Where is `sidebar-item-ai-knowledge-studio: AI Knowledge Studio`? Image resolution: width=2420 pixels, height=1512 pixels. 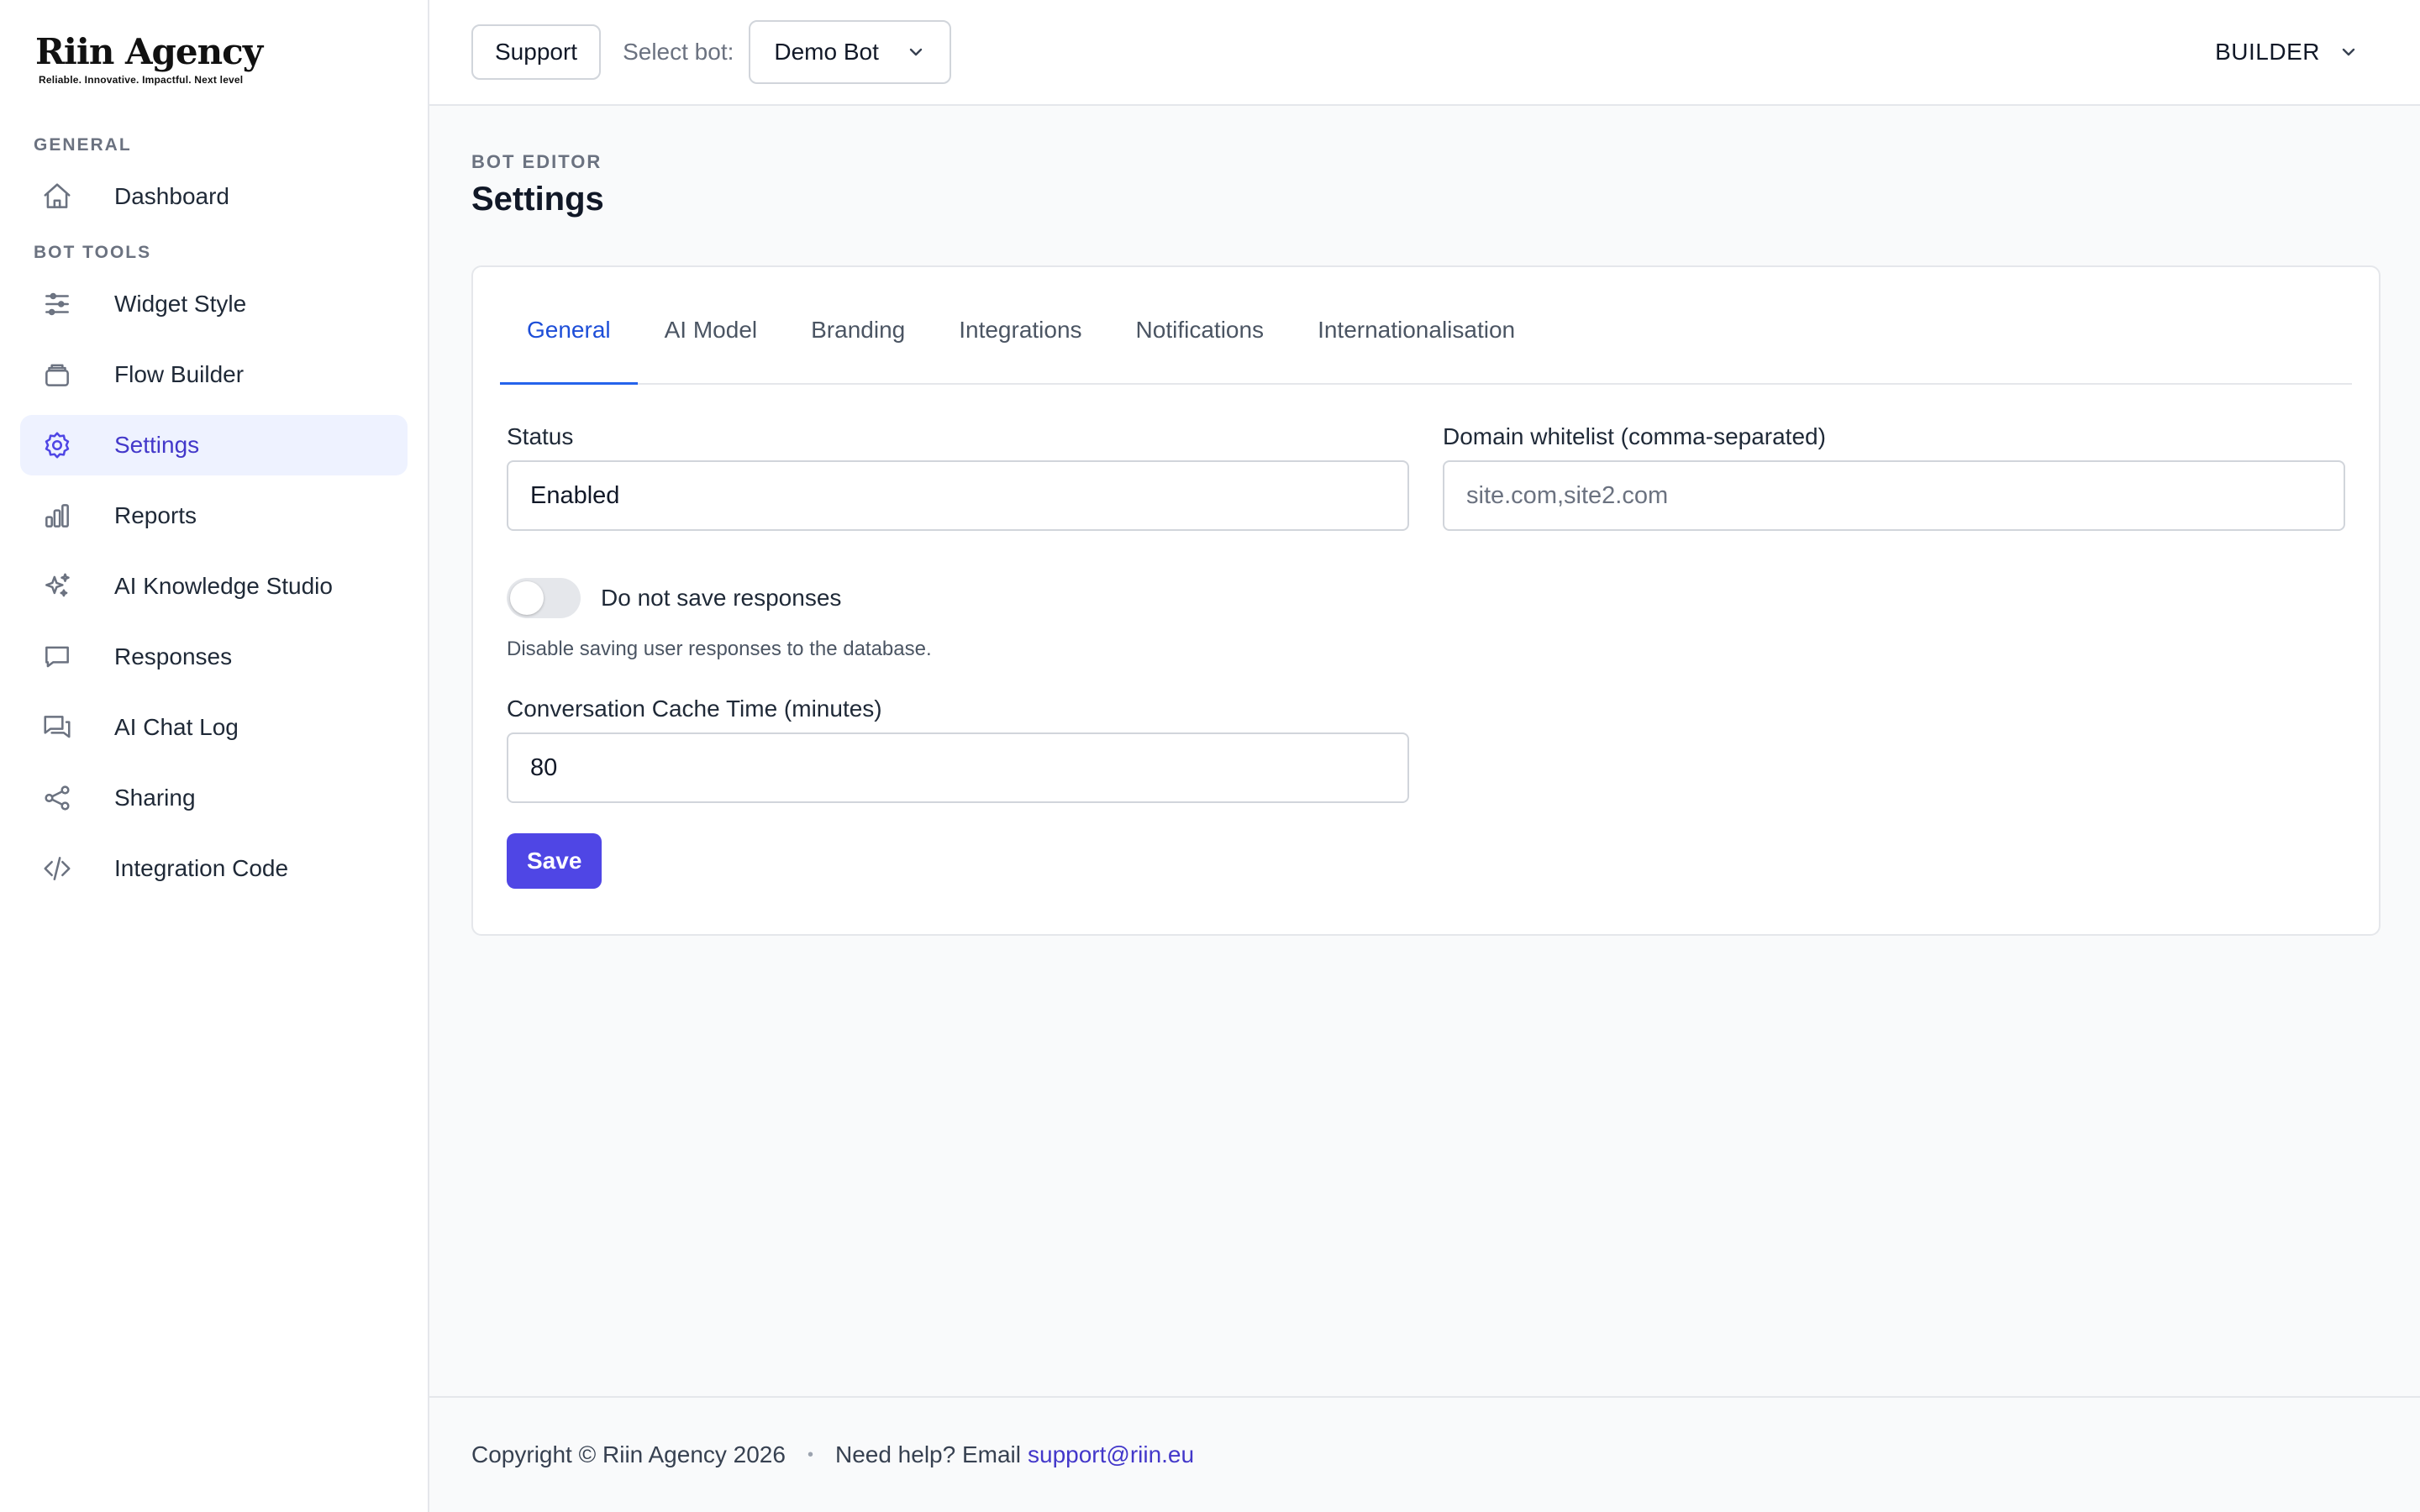
sidebar-item-ai-knowledge-studio: AI Knowledge Studio is located at coordinates (214, 586).